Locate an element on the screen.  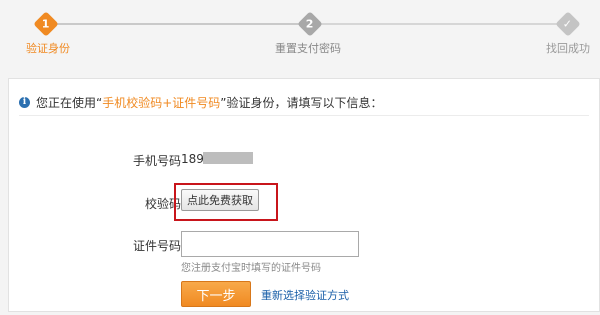
step-1-number: 1 is located at coordinates (46, 24).